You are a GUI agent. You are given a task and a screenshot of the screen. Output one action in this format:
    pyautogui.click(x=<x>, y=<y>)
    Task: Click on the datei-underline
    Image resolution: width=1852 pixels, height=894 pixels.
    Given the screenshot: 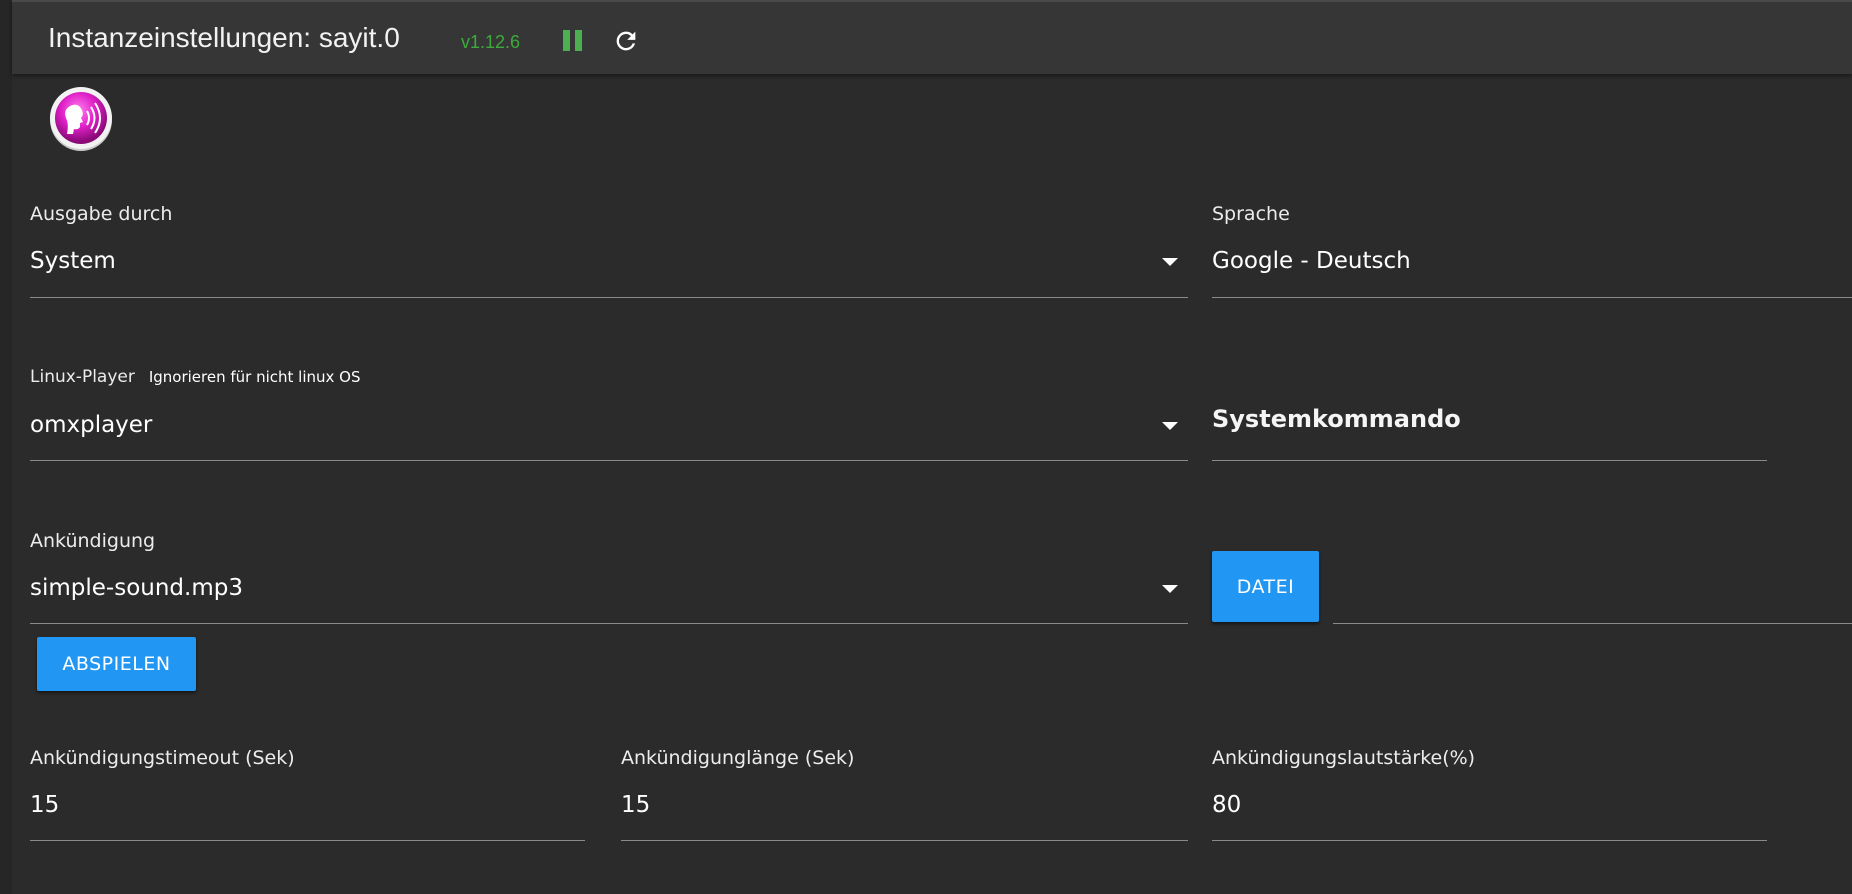 What is the action you would take?
    pyautogui.click(x=1592, y=623)
    